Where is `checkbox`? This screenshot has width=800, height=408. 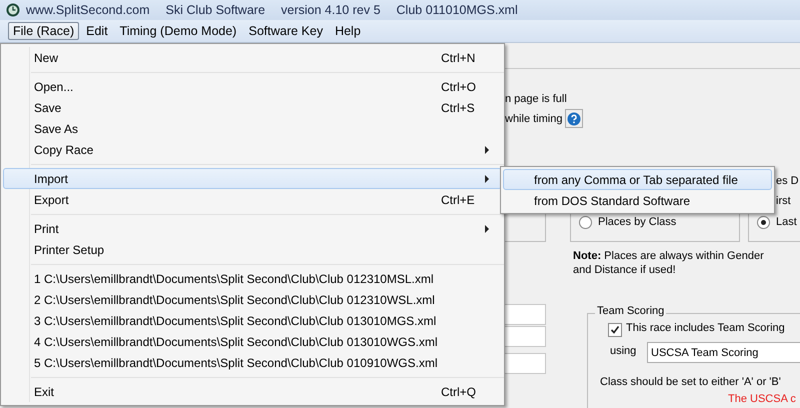
checkbox is located at coordinates (615, 330).